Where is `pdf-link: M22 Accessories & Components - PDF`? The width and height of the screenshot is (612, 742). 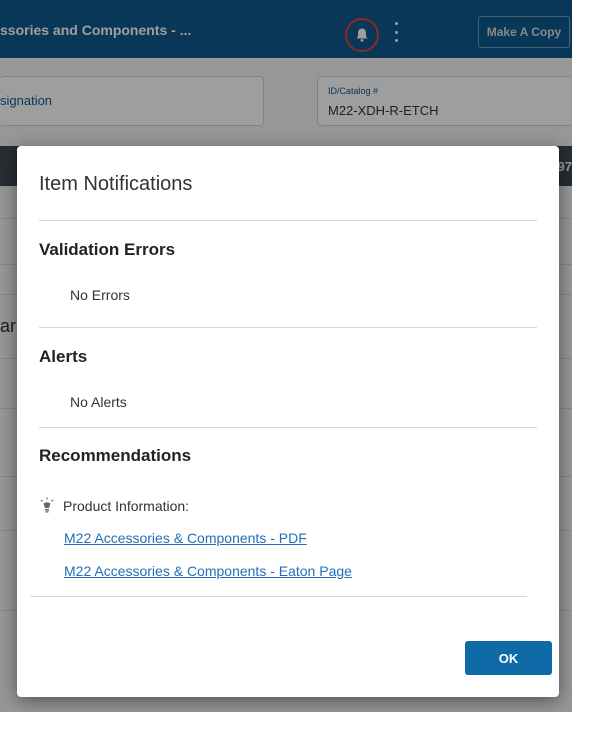 pdf-link: M22 Accessories & Components - PDF is located at coordinates (185, 538).